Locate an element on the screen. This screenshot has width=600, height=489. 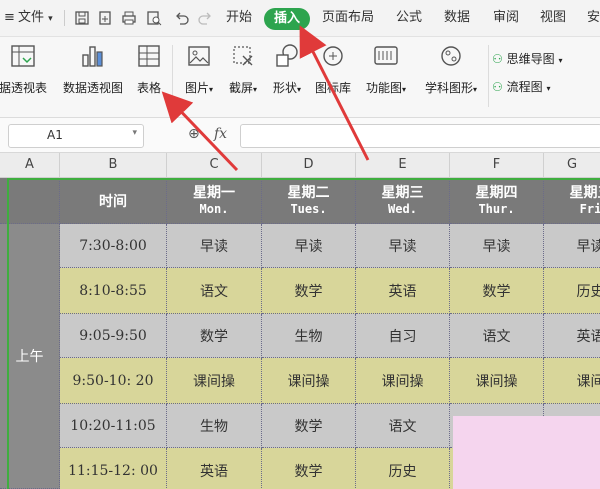
time-cell: 10:20-11:05 is located at coordinates (113, 426).